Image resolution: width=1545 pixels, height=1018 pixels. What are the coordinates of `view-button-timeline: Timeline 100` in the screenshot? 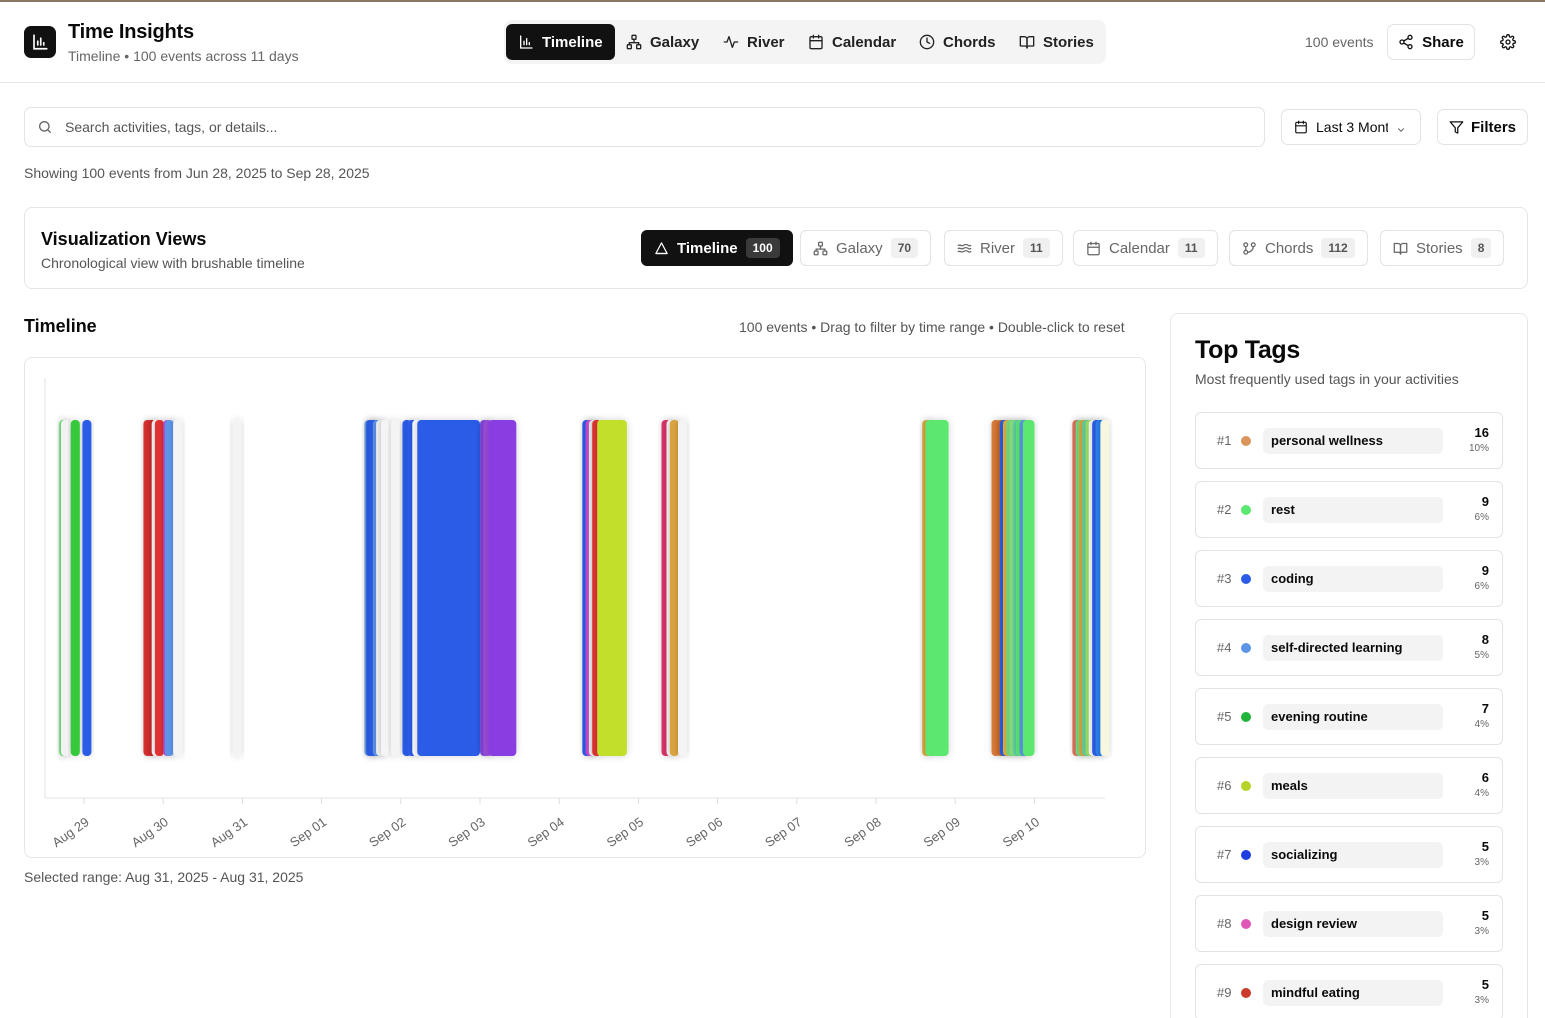 It's located at (717, 248).